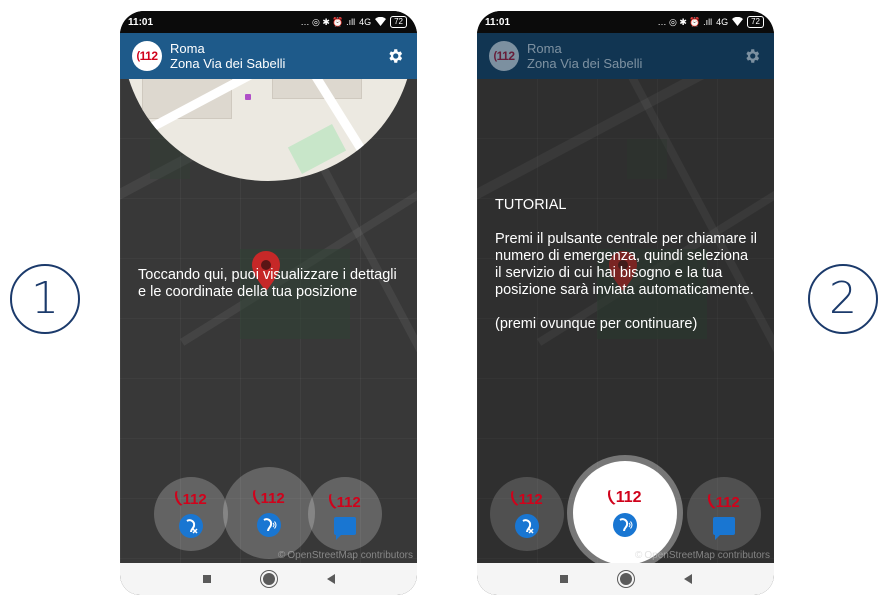 The height and width of the screenshot is (595, 883). Describe the element at coordinates (248, 97) in the screenshot. I see `poi-icon` at that location.